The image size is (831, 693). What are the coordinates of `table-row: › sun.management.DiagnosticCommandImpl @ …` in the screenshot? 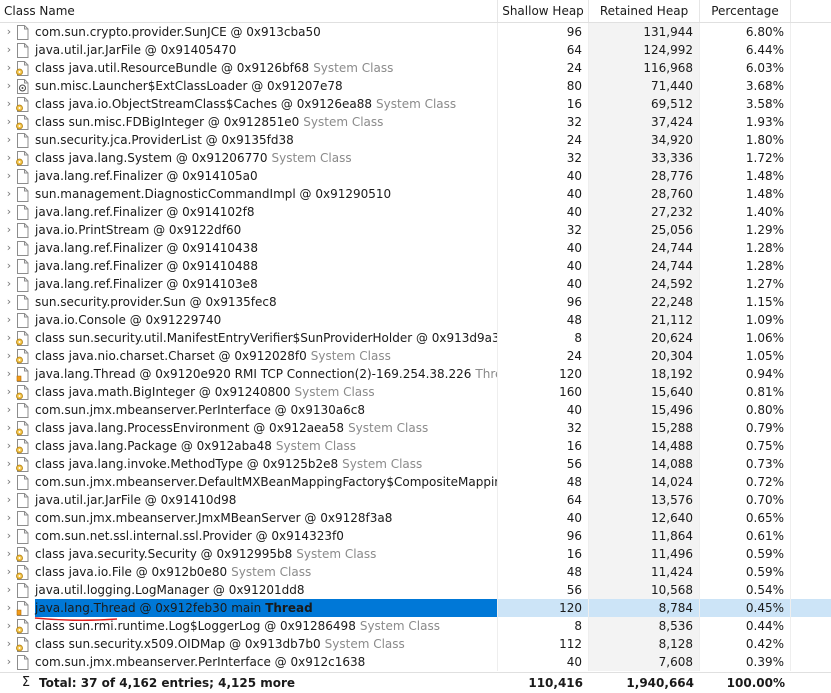 It's located at (415, 194).